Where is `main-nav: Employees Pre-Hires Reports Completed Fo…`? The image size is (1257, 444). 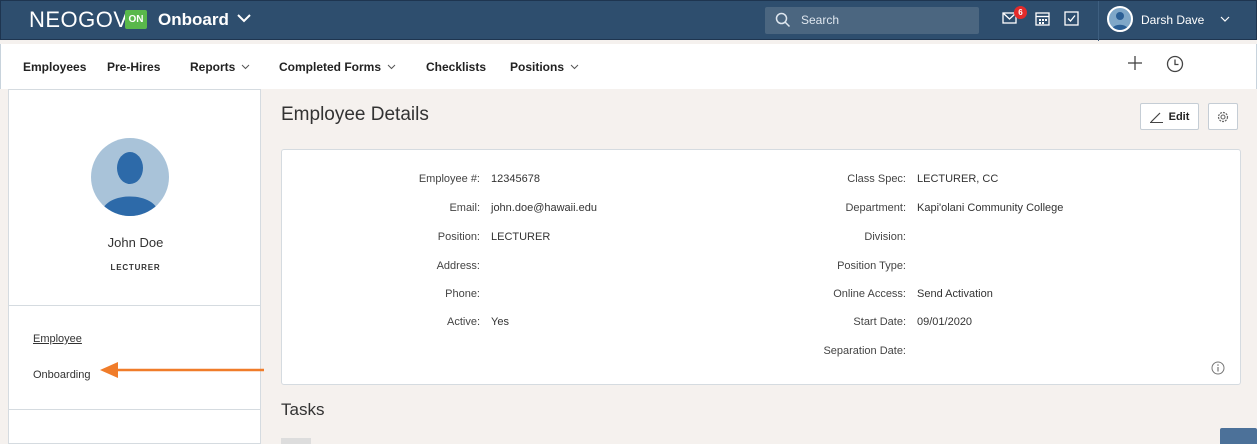 main-nav: Employees Pre-Hires Reports Completed Fo… is located at coordinates (628, 66).